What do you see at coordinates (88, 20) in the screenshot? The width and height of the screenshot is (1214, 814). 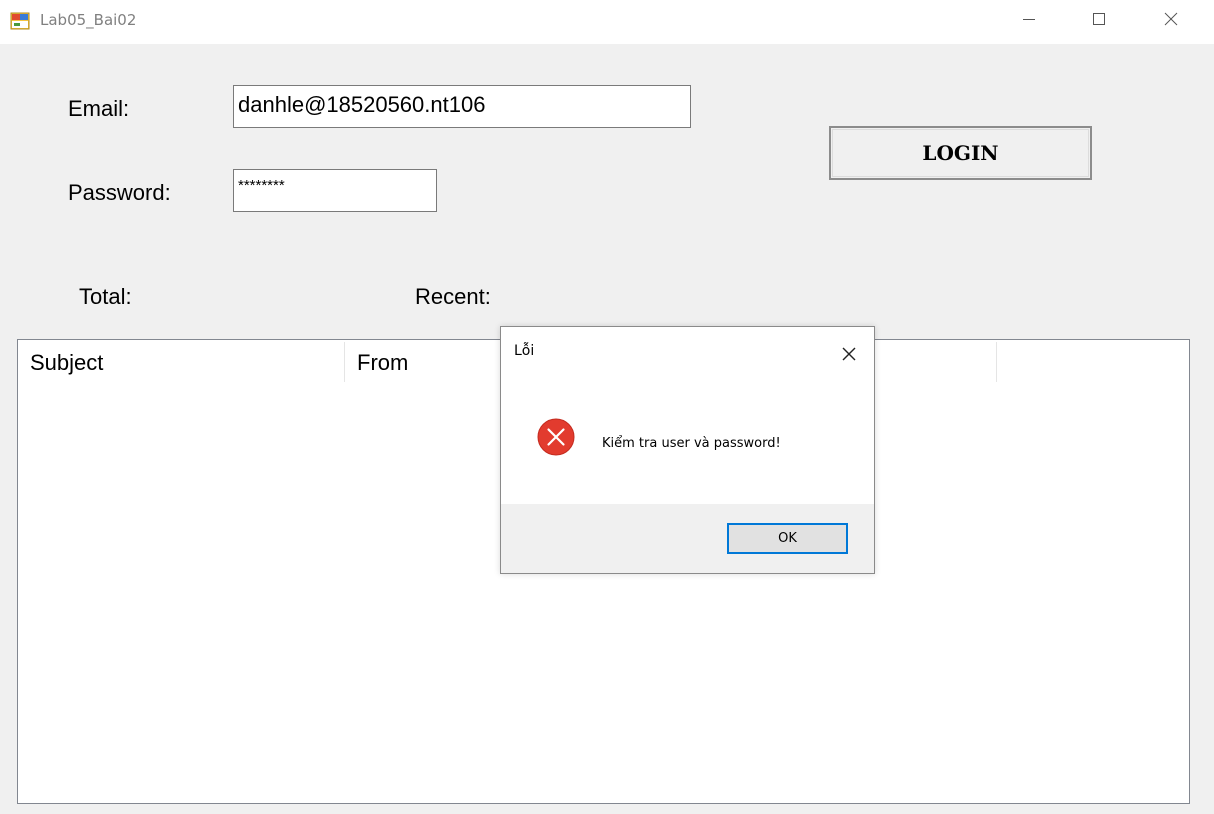 I see `window-title: Lab05_Bai02` at bounding box center [88, 20].